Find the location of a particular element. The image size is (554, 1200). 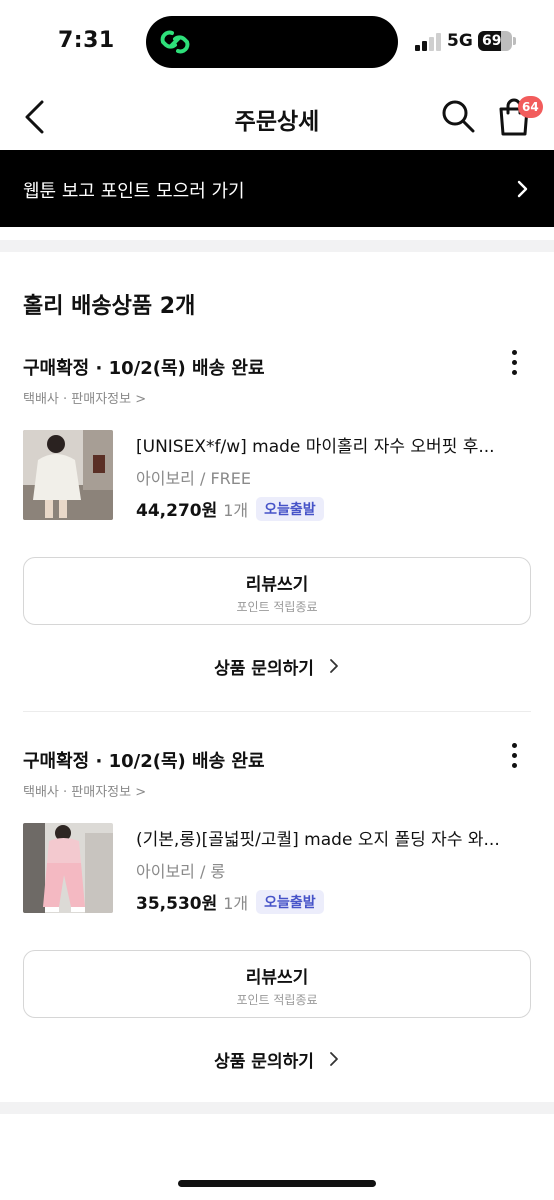

section-separator-bottom is located at coordinates (277, 1108).